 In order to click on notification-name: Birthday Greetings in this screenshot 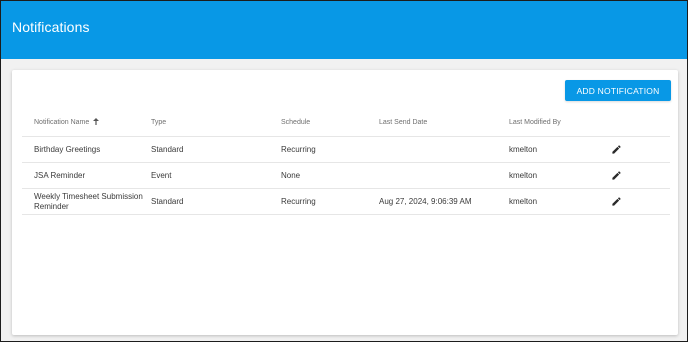, I will do `click(67, 149)`.